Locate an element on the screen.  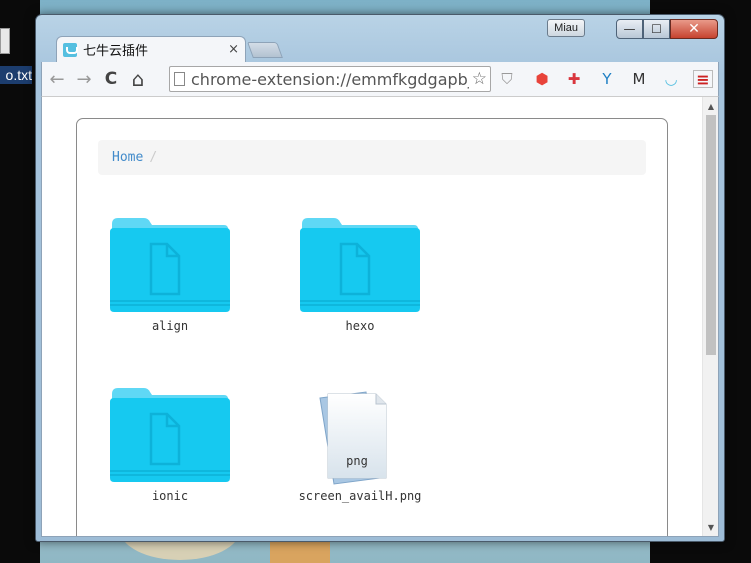
profile-button: Miau is located at coordinates (566, 28).